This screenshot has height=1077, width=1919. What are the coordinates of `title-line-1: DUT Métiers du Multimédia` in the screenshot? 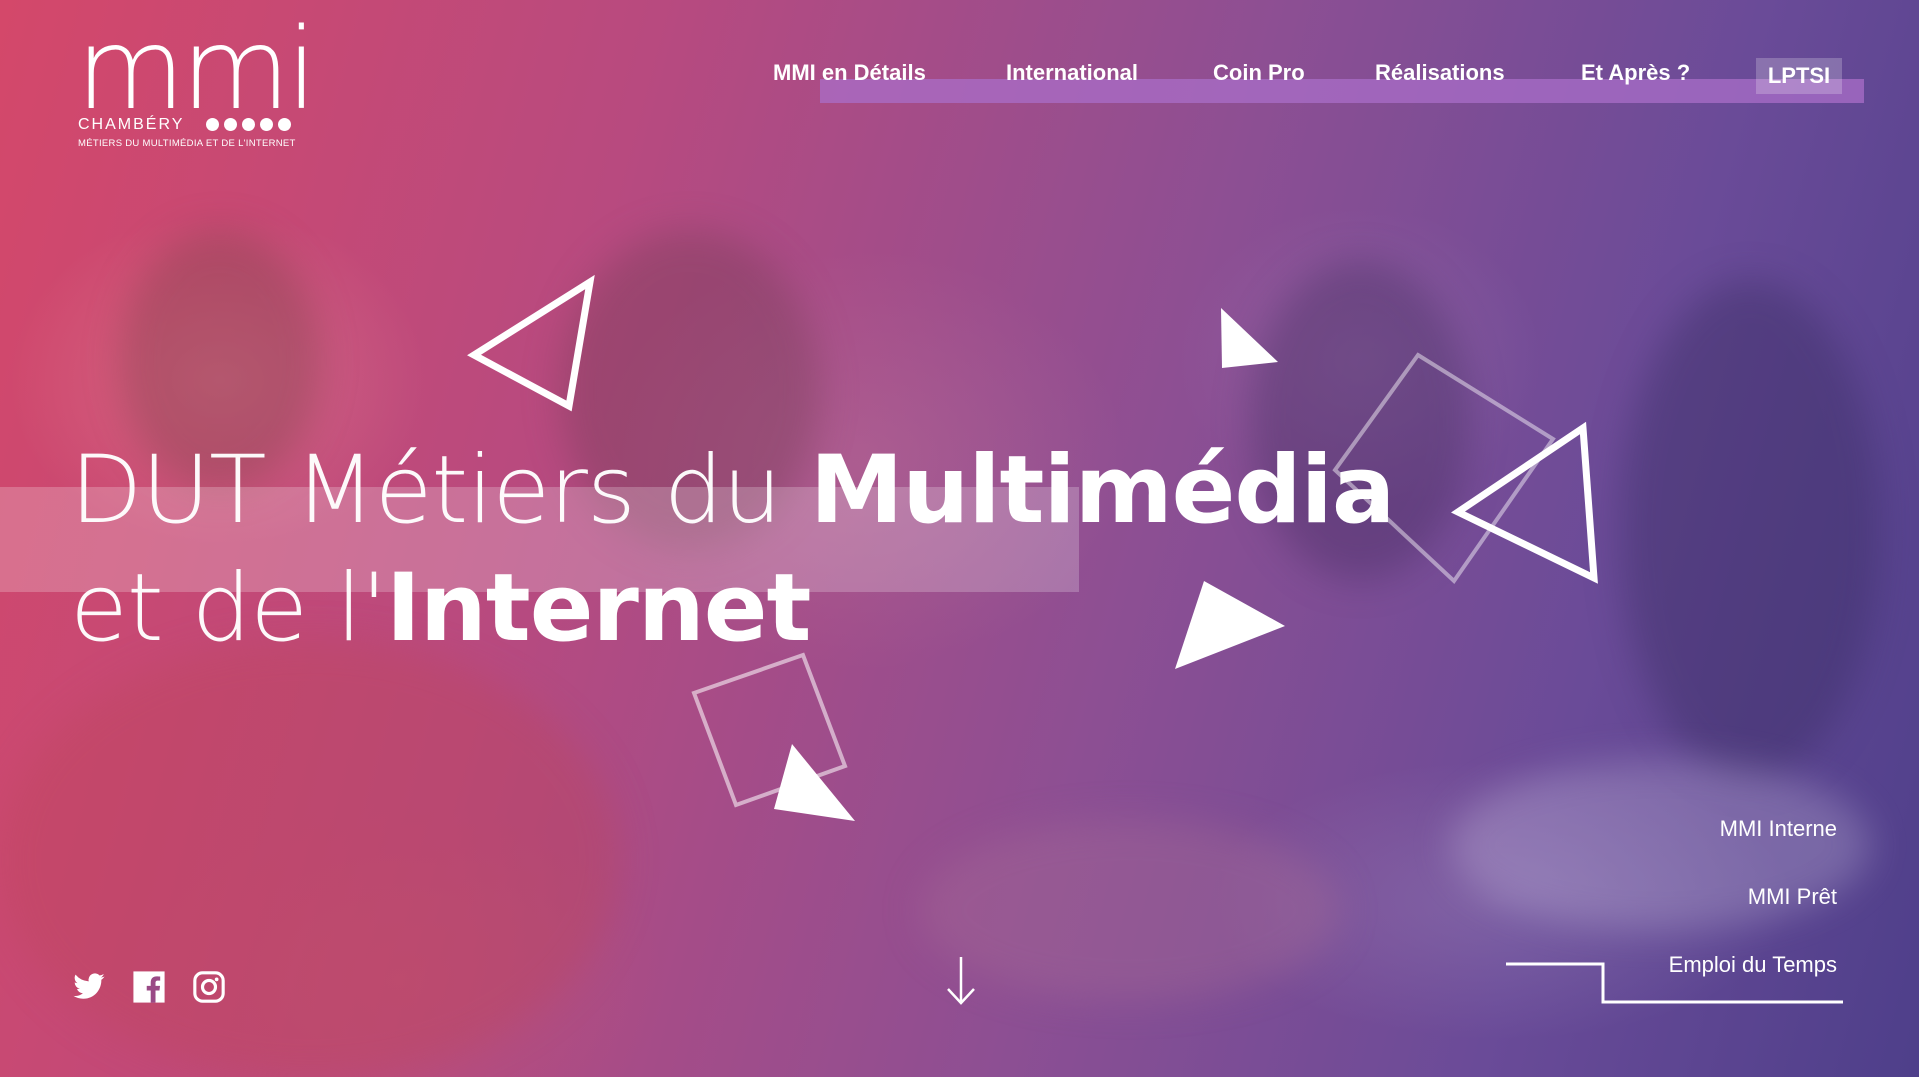 It's located at (820, 491).